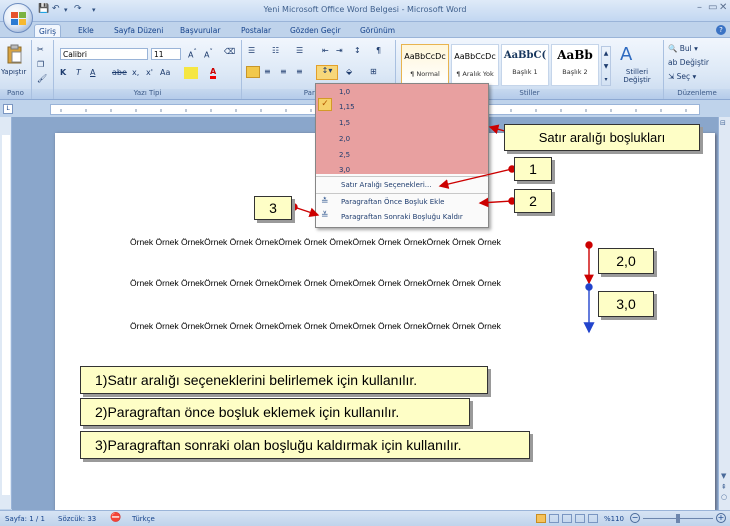 The height and width of the screenshot is (526, 730). I want to click on status-language: Türkçe, so click(143, 519).